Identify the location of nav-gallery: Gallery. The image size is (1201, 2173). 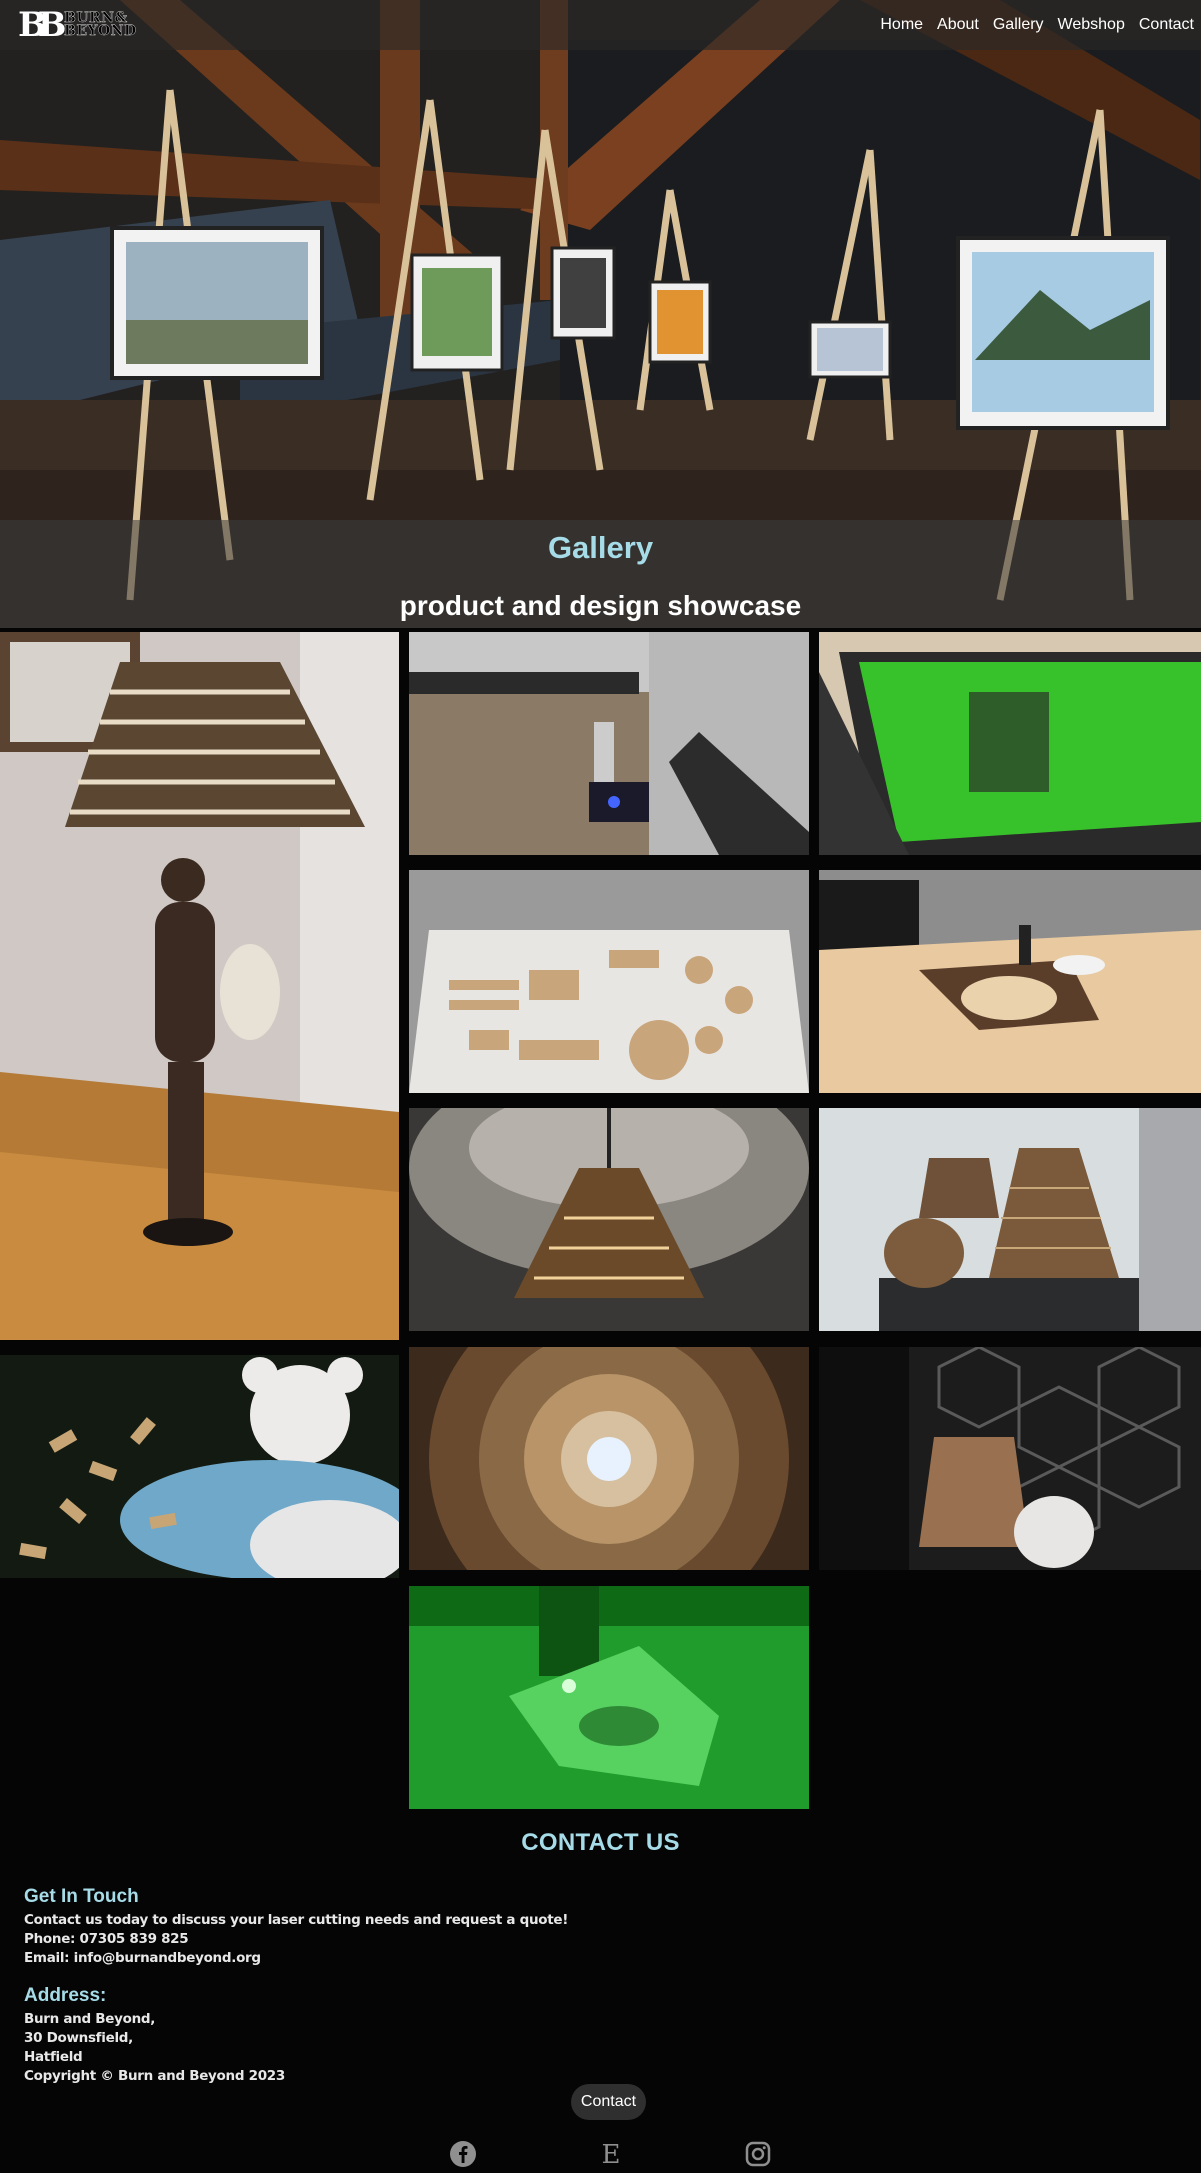
(1018, 25).